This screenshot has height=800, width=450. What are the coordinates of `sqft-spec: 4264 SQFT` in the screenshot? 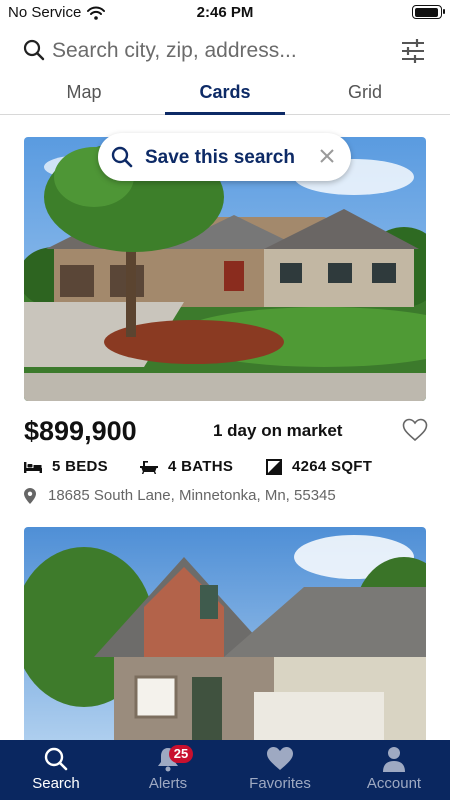 It's located at (319, 466).